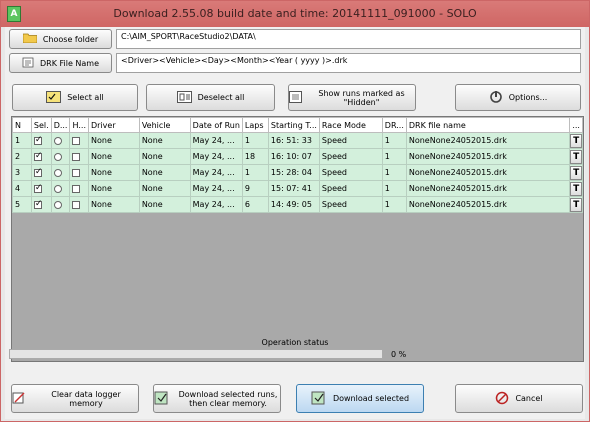 The image size is (590, 422). Describe the element at coordinates (352, 97) in the screenshot. I see `show-hidden-runs-button: Show runs marked as "Hidden"` at that location.